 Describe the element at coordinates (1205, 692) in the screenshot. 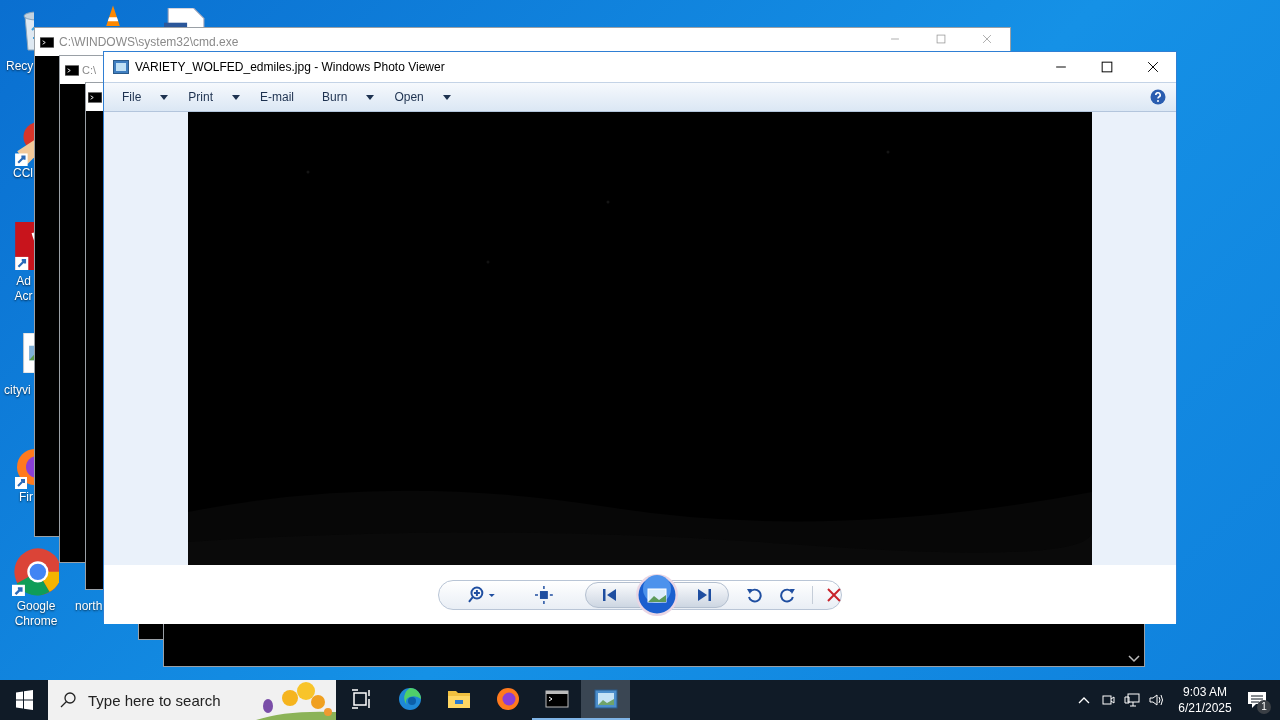

I see `clock-time: 9:03 AM` at that location.